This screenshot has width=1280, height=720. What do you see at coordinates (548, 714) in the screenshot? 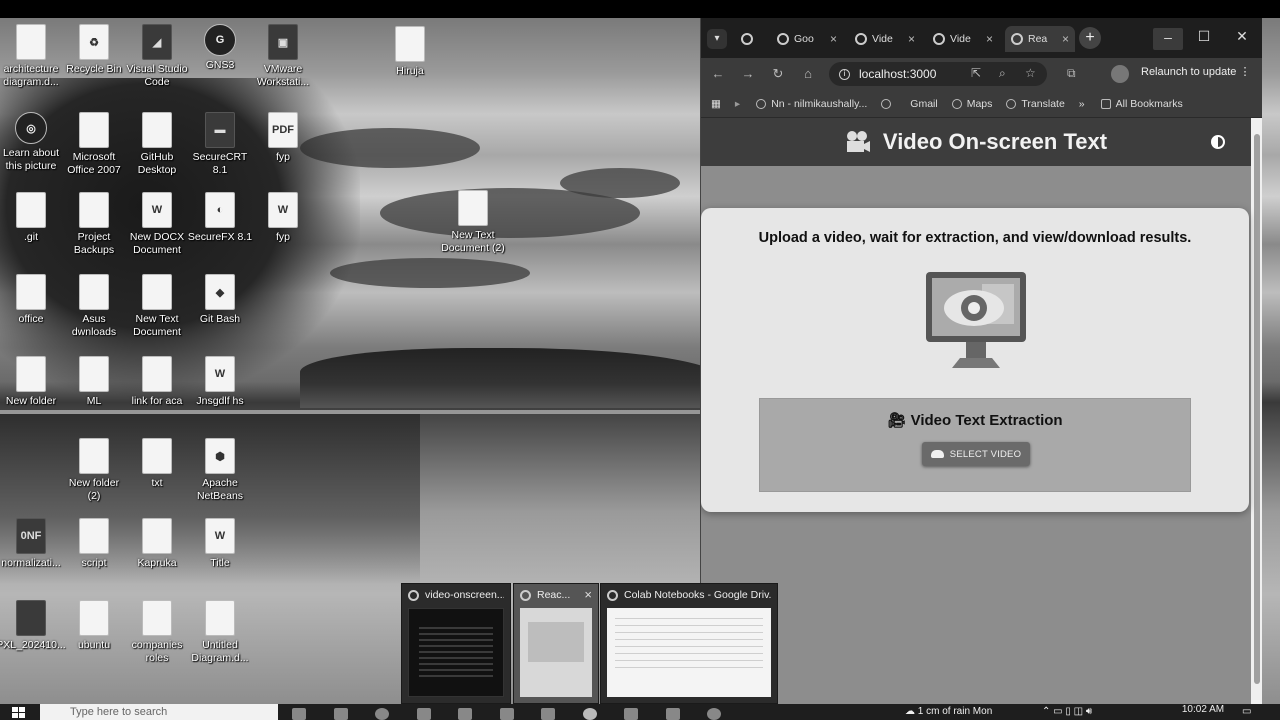
I see `calculator-icon` at bounding box center [548, 714].